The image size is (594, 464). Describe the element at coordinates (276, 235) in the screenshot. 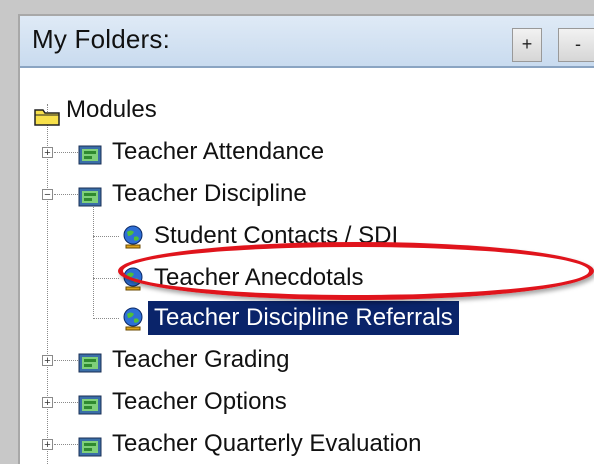

I see `tree-node-label: Student Contacts / SDI` at that location.